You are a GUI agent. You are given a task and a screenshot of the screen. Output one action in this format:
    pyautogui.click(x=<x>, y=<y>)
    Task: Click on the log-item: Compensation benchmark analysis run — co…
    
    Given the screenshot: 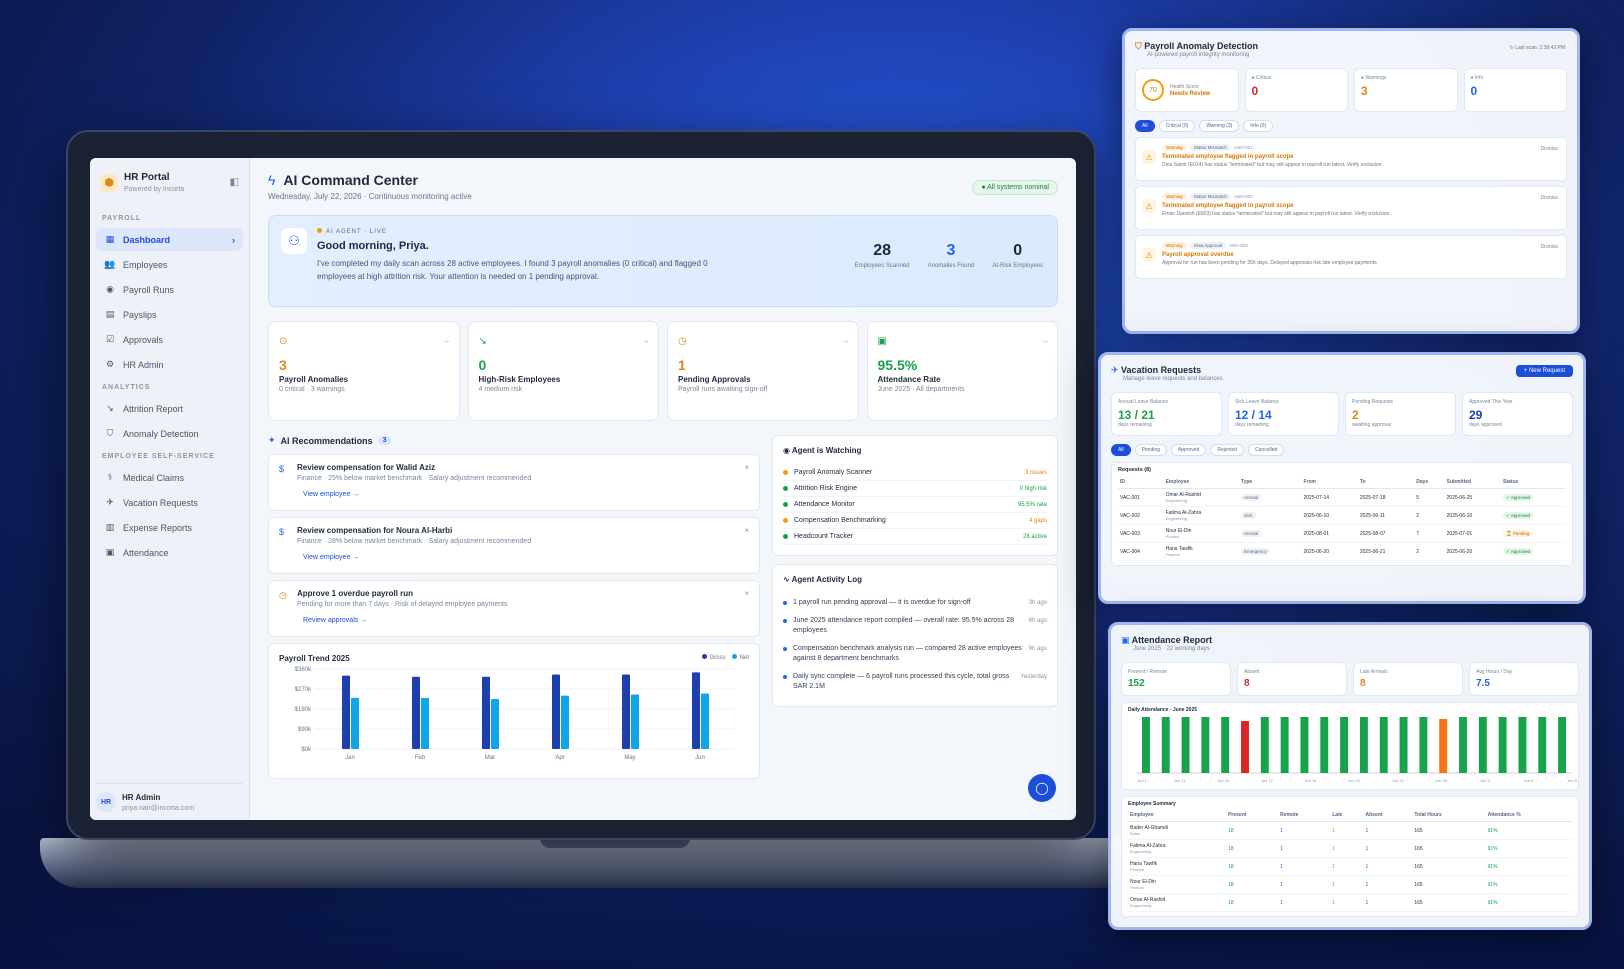 What is the action you would take?
    pyautogui.click(x=915, y=654)
    